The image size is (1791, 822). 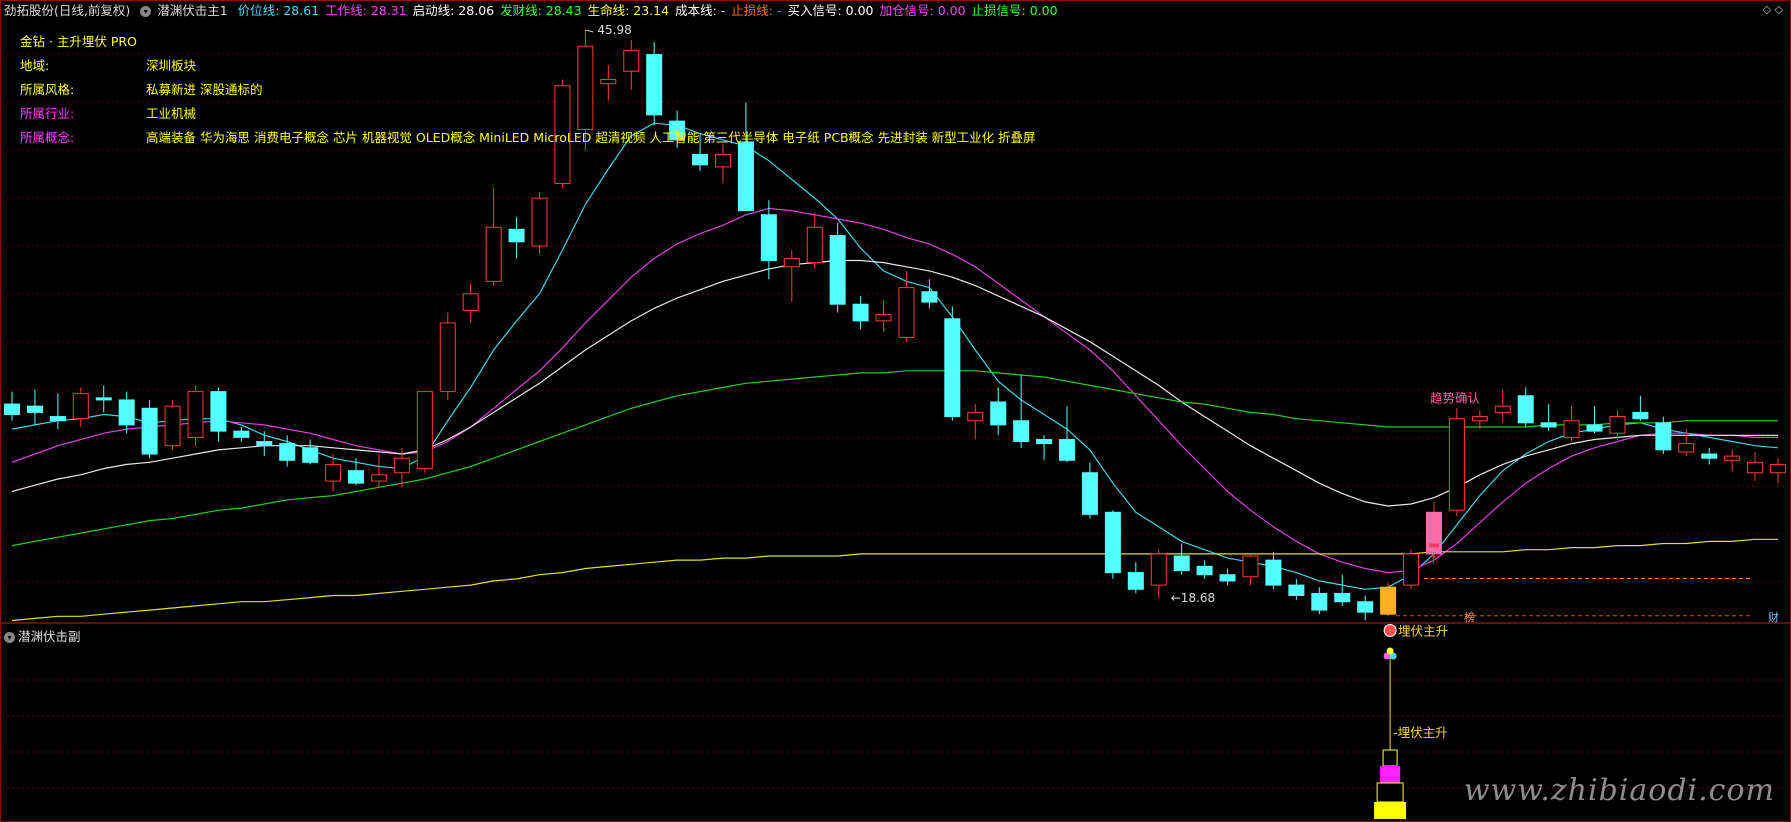 I want to click on indicator-value-9: 止损信号: 0.00, so click(x=1014, y=10).